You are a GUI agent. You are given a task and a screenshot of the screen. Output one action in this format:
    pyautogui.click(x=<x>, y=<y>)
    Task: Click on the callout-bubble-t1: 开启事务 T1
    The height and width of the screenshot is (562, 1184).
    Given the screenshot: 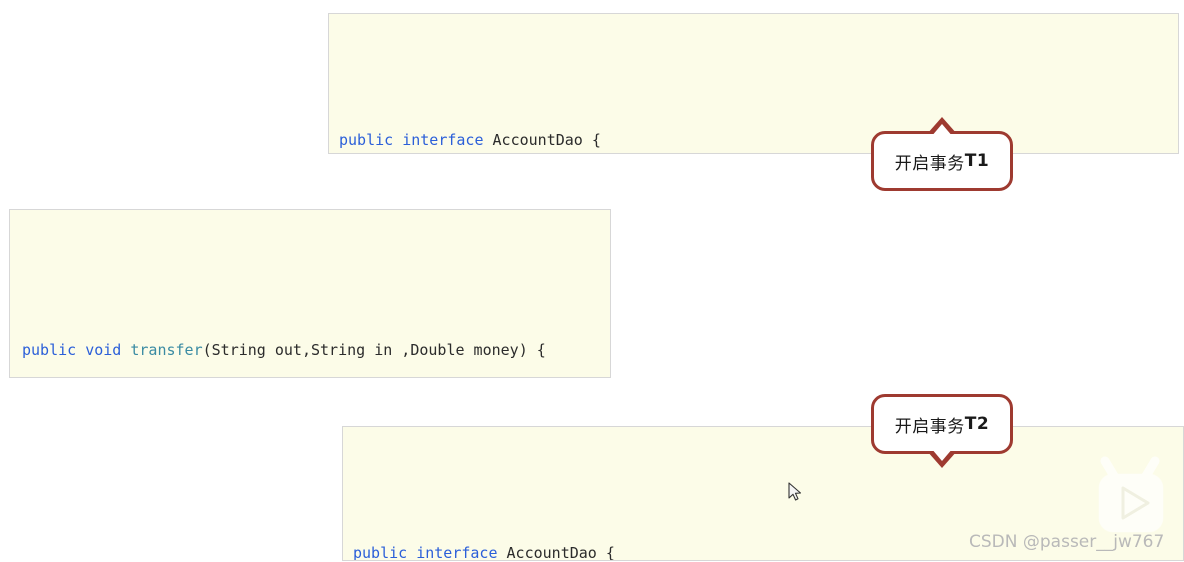 What is the action you would take?
    pyautogui.click(x=942, y=154)
    